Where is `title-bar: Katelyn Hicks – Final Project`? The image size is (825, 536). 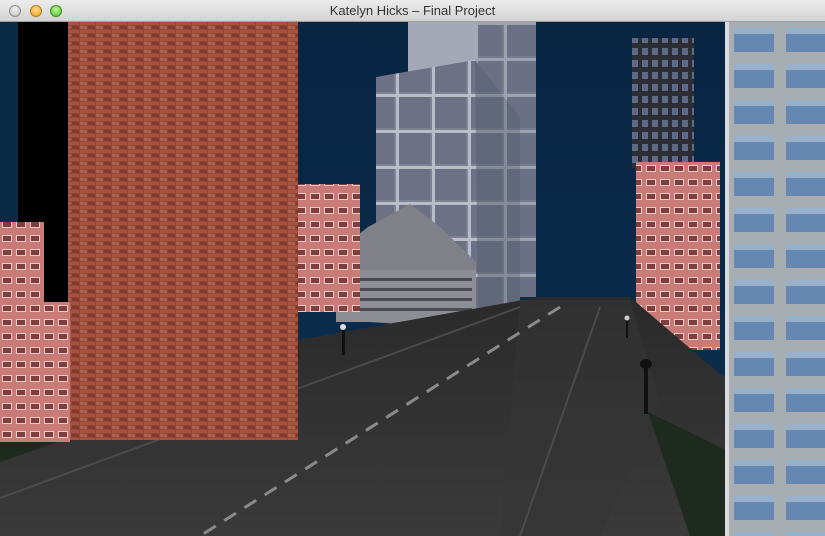
title-bar: Katelyn Hicks – Final Project is located at coordinates (412, 11).